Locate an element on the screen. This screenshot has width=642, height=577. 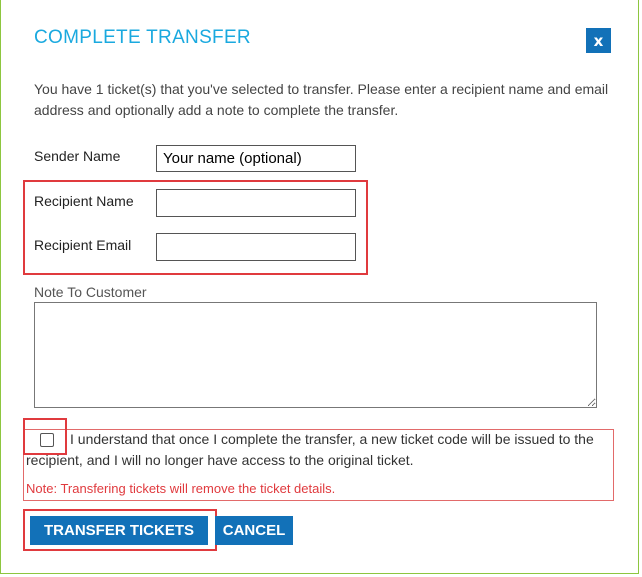
recipient-name-label: Recipient Name is located at coordinates (84, 201).